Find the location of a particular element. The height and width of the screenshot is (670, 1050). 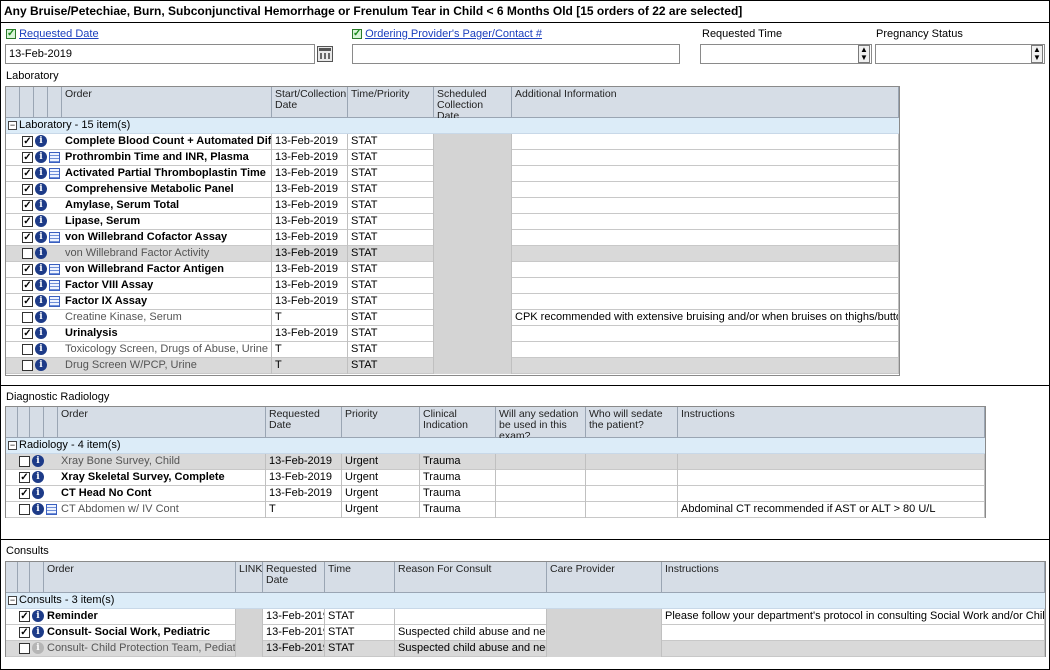

requested-time-input is located at coordinates (786, 54).